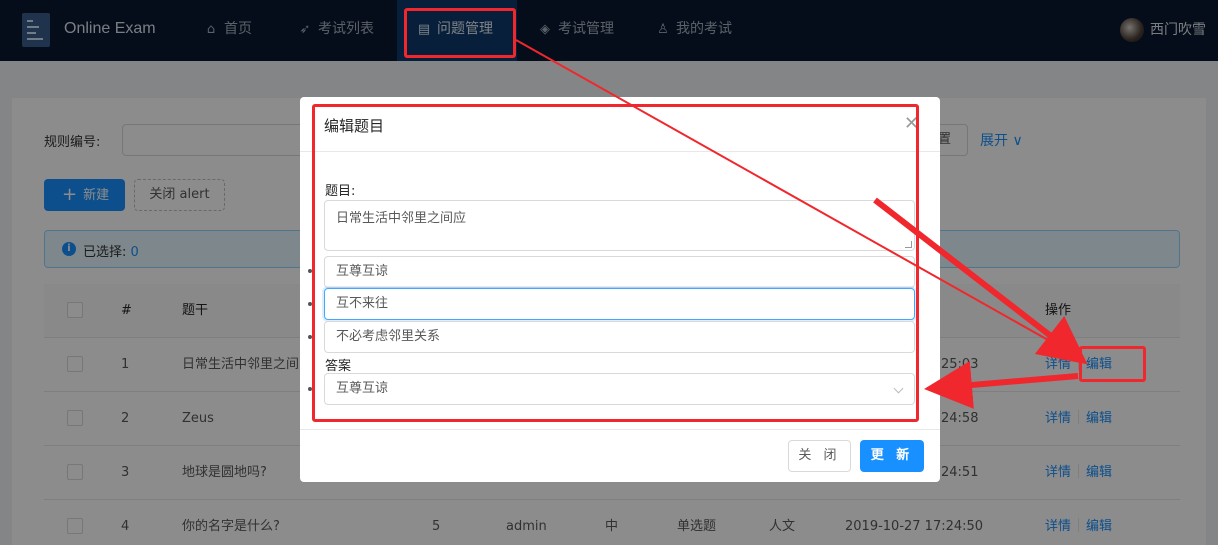 The image size is (1218, 545). I want to click on arrow-to-edit, so click(980, 281).